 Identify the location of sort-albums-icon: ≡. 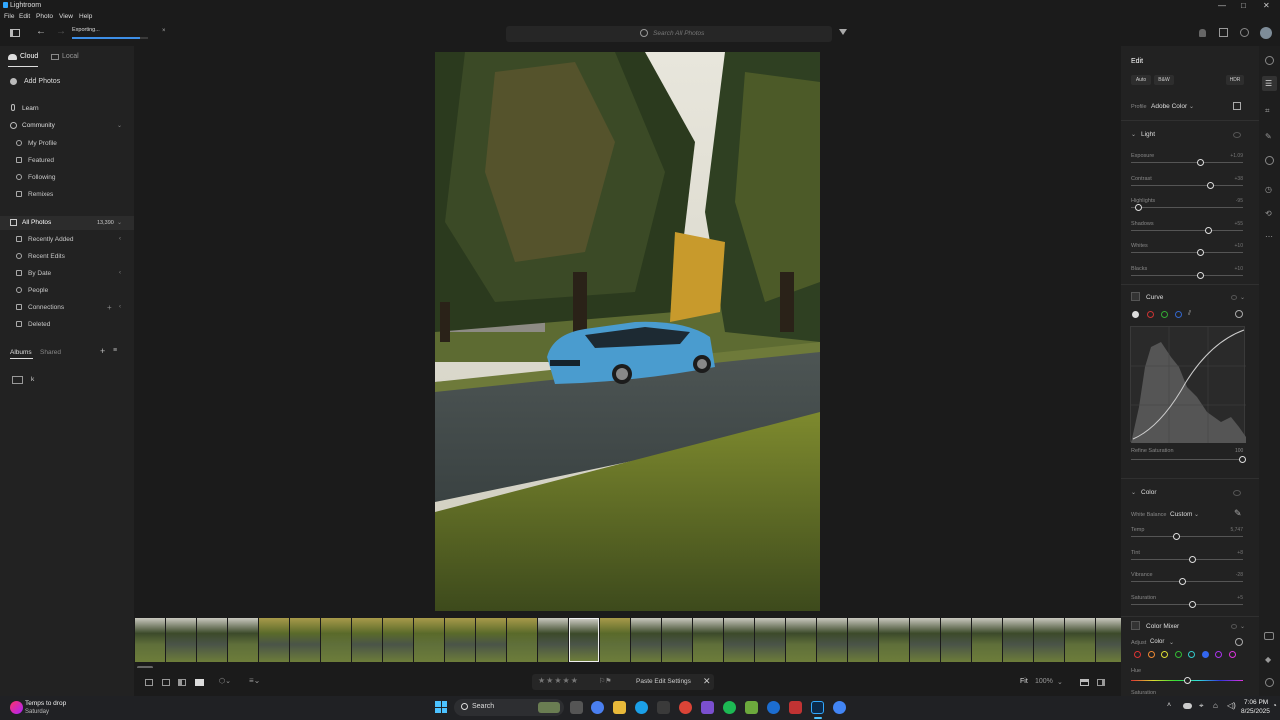
(115, 350).